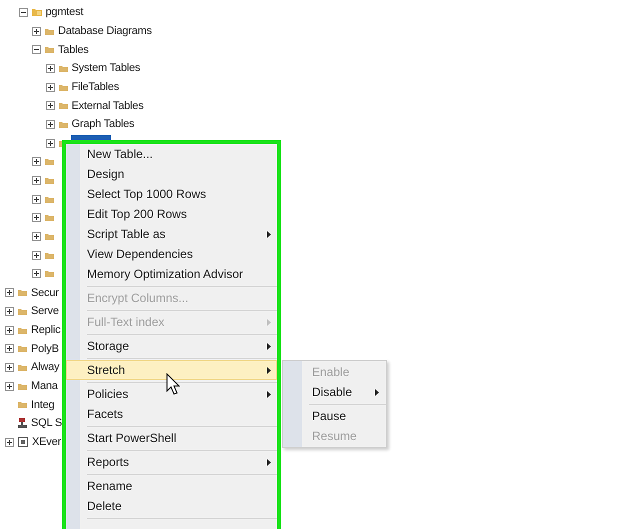  What do you see at coordinates (171, 506) in the screenshot?
I see `menu-item: Delete` at bounding box center [171, 506].